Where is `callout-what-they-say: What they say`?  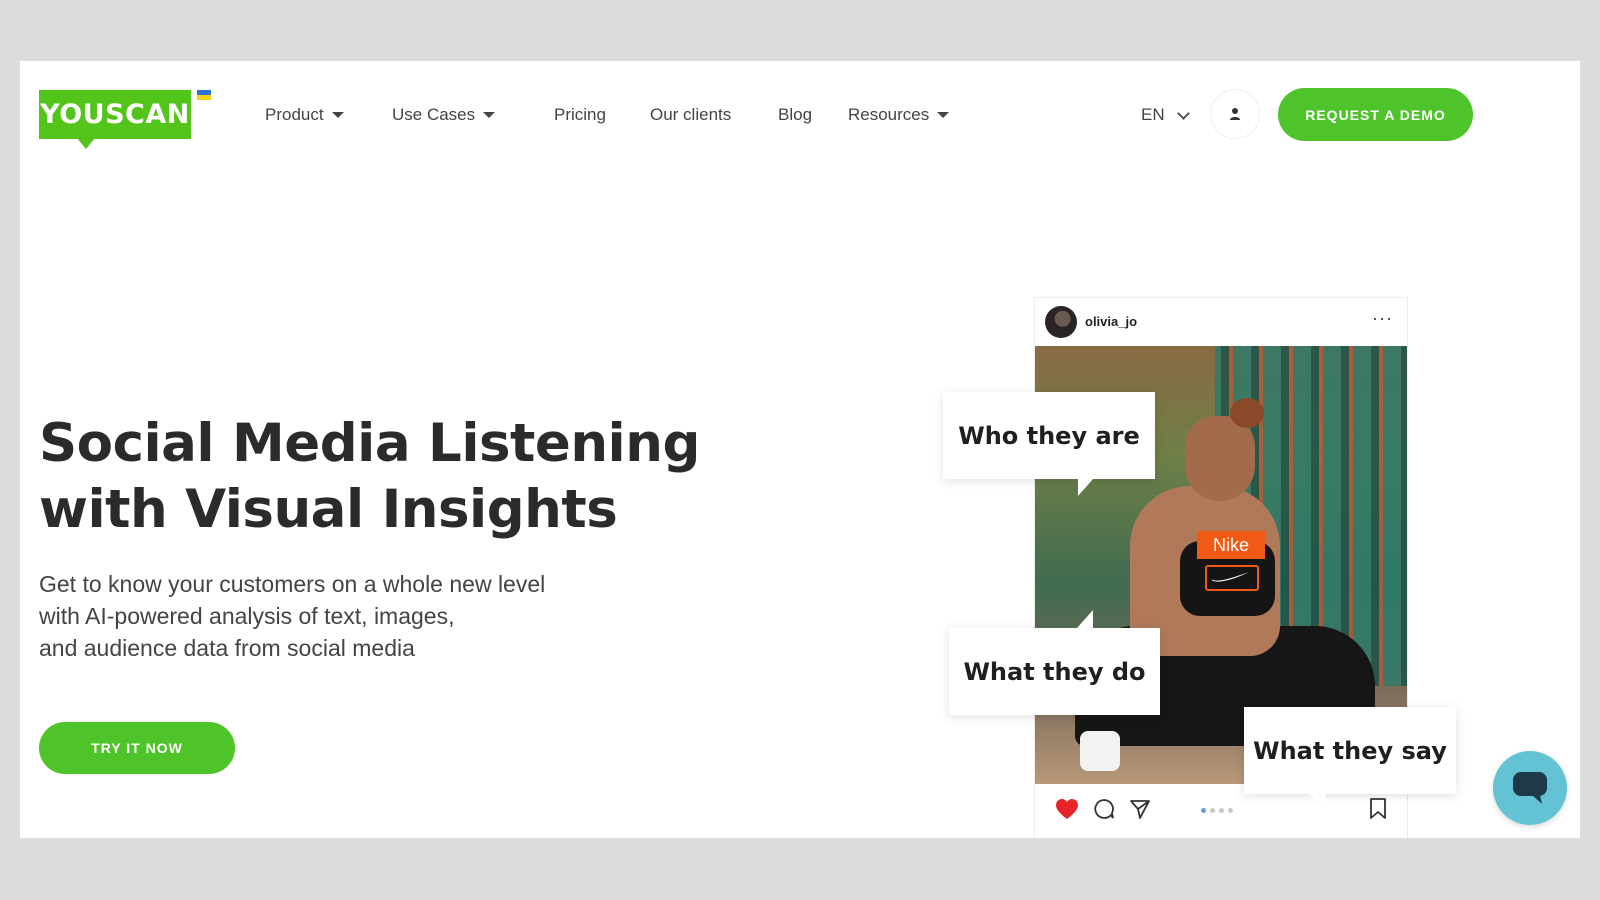 callout-what-they-say: What they say is located at coordinates (1350, 759).